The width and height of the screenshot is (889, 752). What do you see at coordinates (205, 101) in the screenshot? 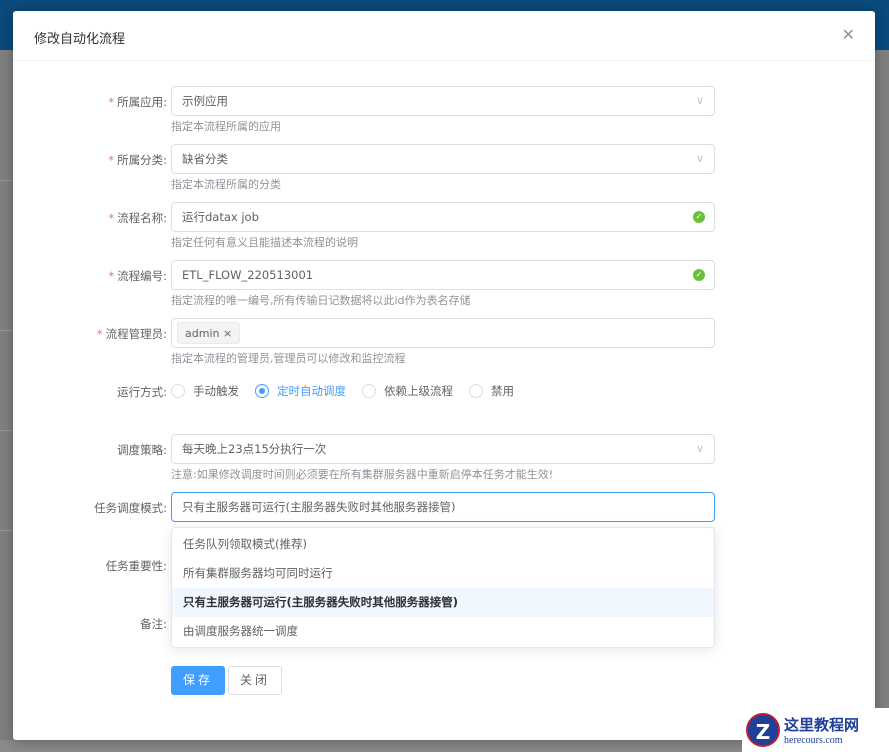
I see `app-value: 示例应用` at bounding box center [205, 101].